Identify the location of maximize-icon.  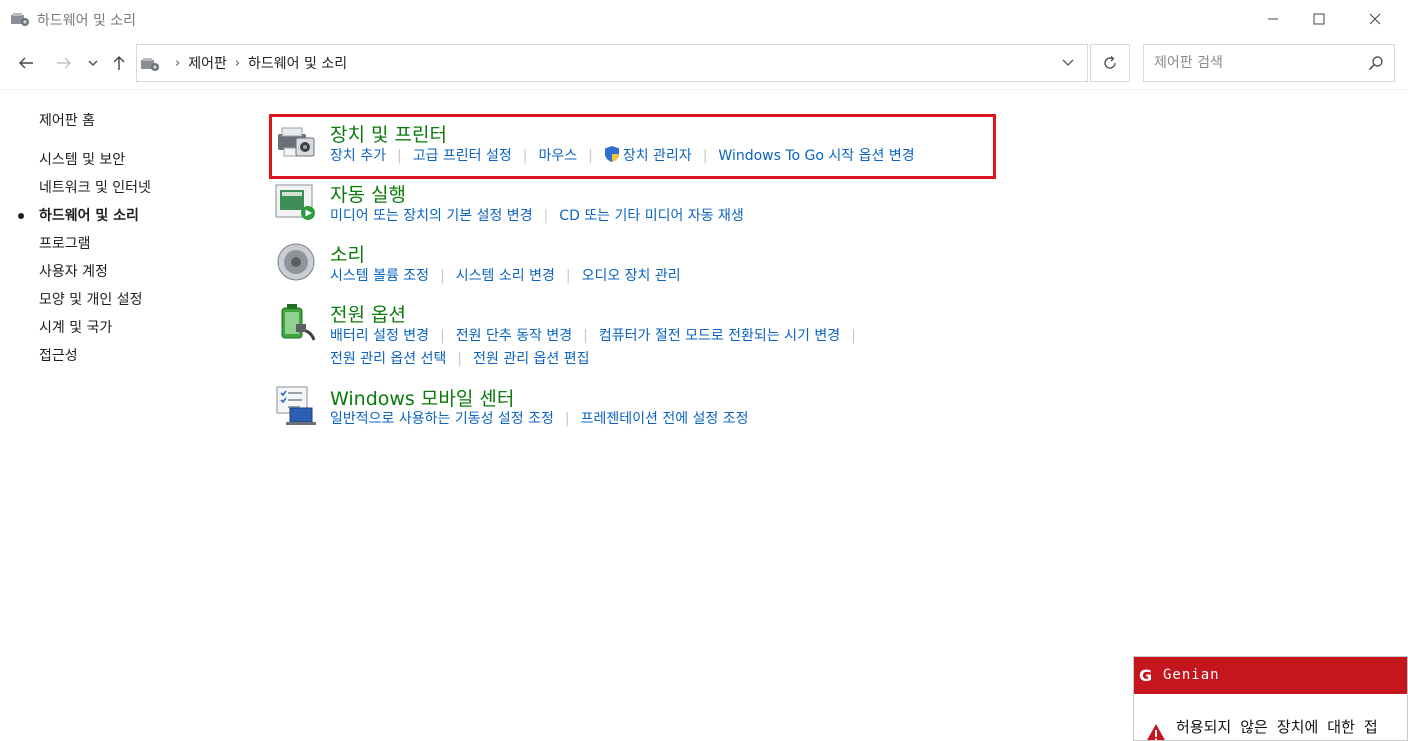
(1319, 19).